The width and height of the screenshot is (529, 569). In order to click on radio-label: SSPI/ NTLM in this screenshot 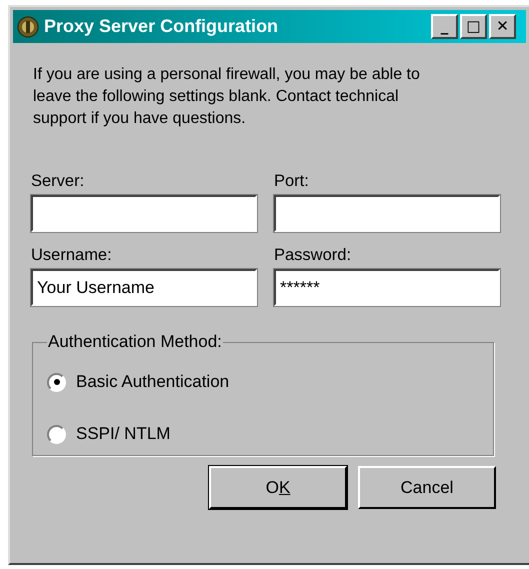, I will do `click(123, 434)`.